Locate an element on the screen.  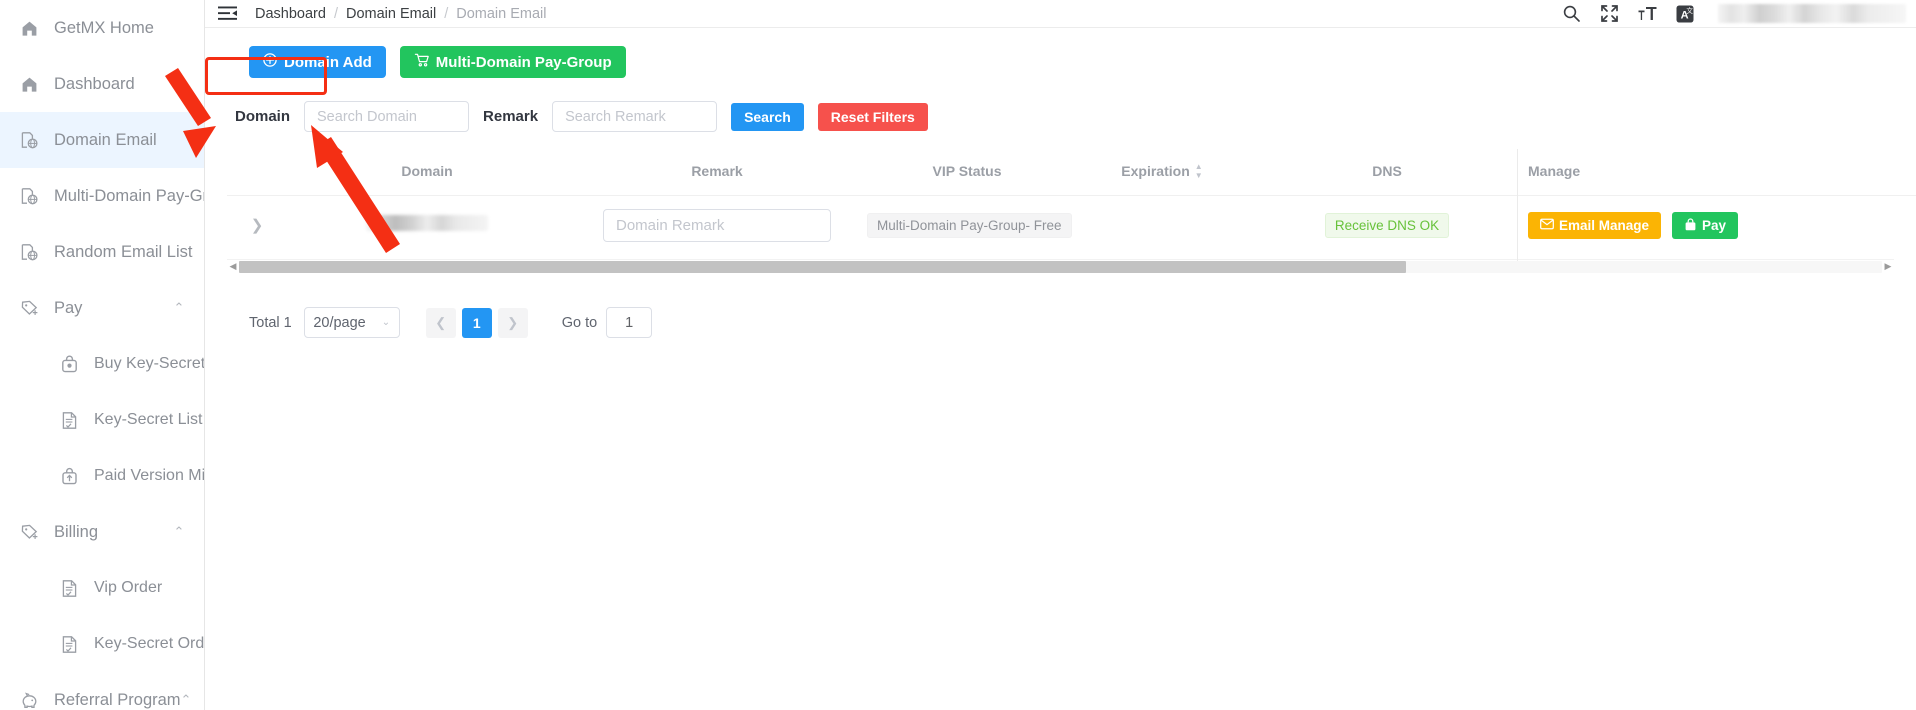
email-manage-button: Email Manage is located at coordinates (1595, 225).